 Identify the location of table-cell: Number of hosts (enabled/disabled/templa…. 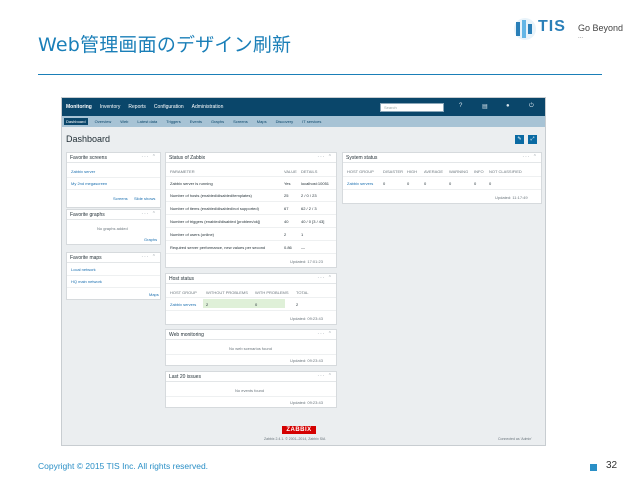
(211, 195).